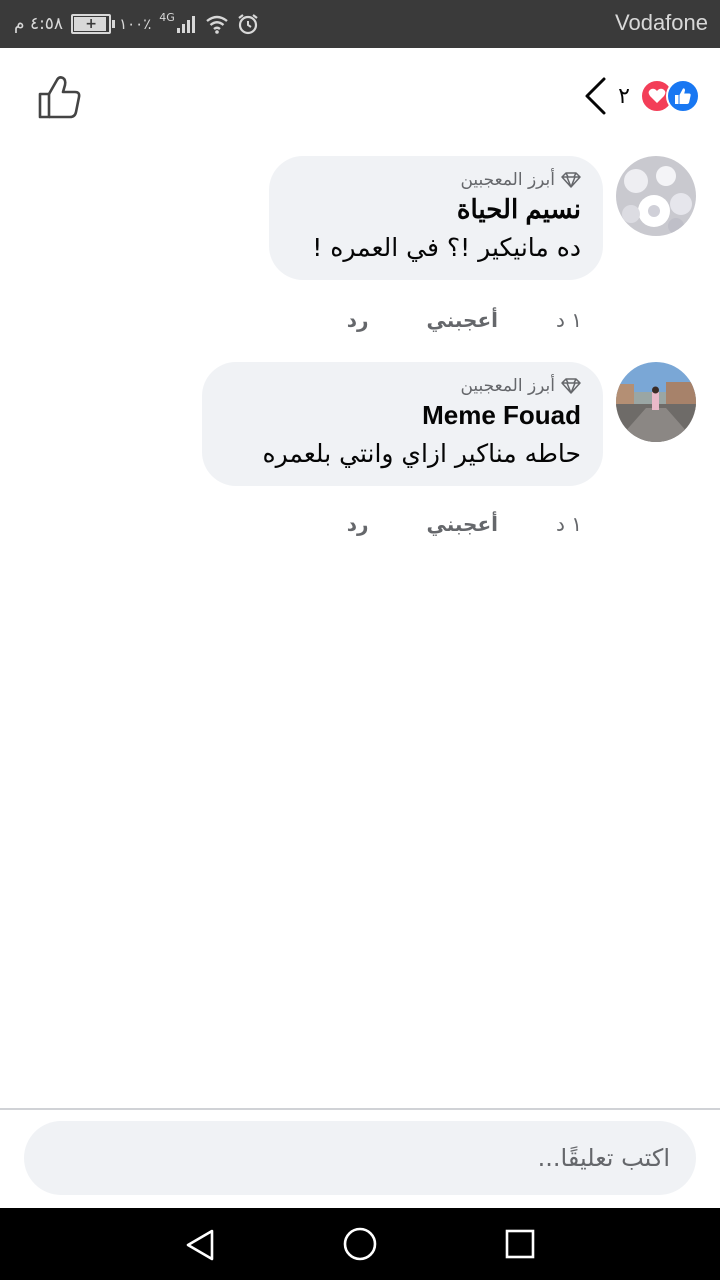 The height and width of the screenshot is (1280, 720). I want to click on status-bar: ٤:٥٨ م + ١٠٠٪ 4G Vodafone, so click(360, 24).